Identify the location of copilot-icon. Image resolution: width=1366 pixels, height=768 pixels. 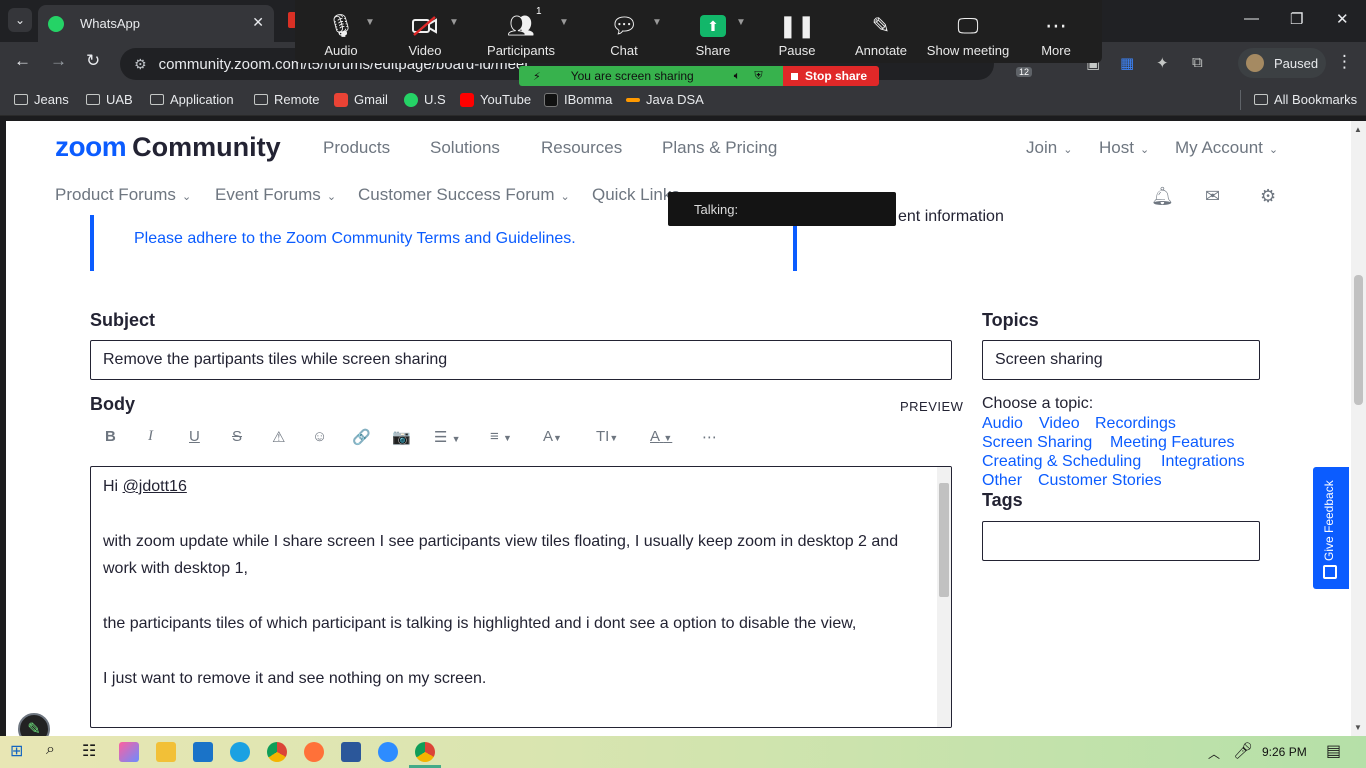
(129, 752).